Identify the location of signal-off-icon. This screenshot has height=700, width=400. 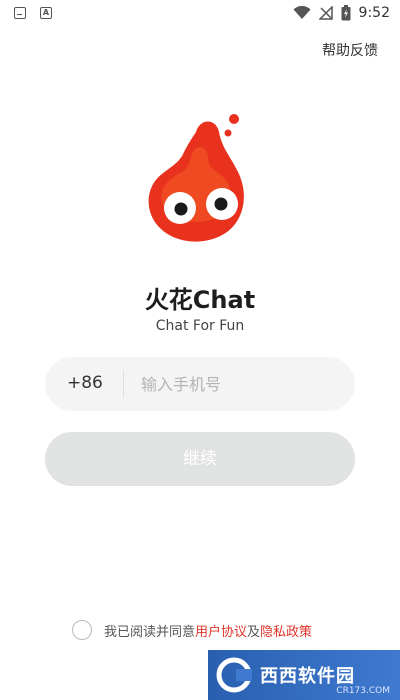
(325, 13).